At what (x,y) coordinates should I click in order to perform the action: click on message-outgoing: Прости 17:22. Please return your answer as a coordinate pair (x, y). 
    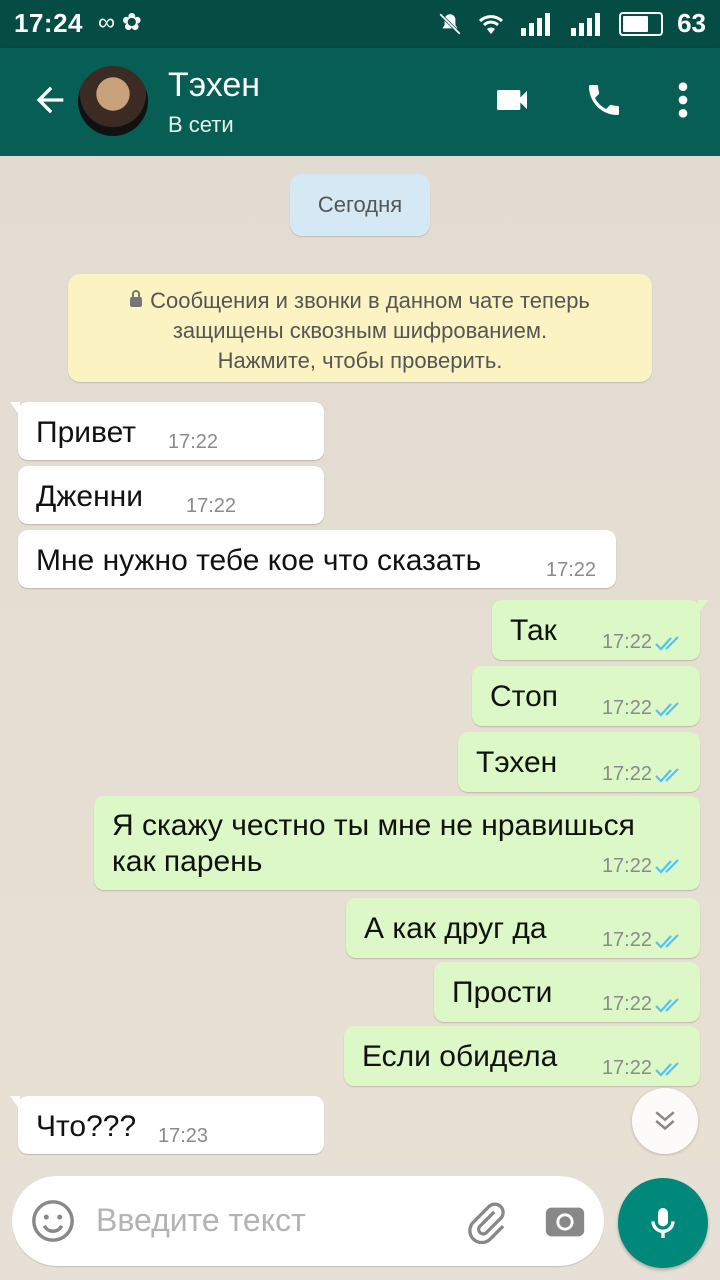
    Looking at the image, I should click on (567, 992).